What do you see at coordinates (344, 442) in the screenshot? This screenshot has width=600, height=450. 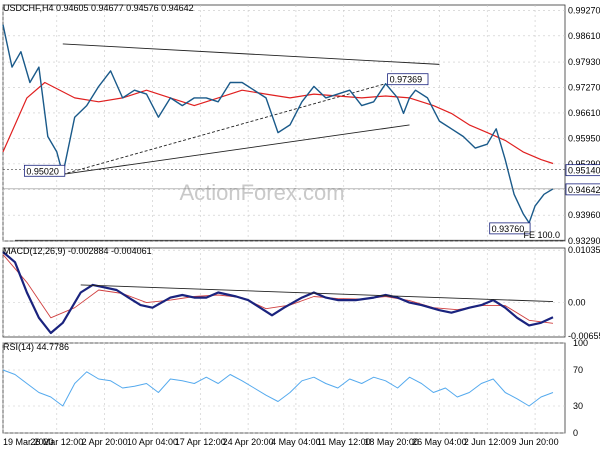 I see `x-tick-label: 11 May 12:00` at bounding box center [344, 442].